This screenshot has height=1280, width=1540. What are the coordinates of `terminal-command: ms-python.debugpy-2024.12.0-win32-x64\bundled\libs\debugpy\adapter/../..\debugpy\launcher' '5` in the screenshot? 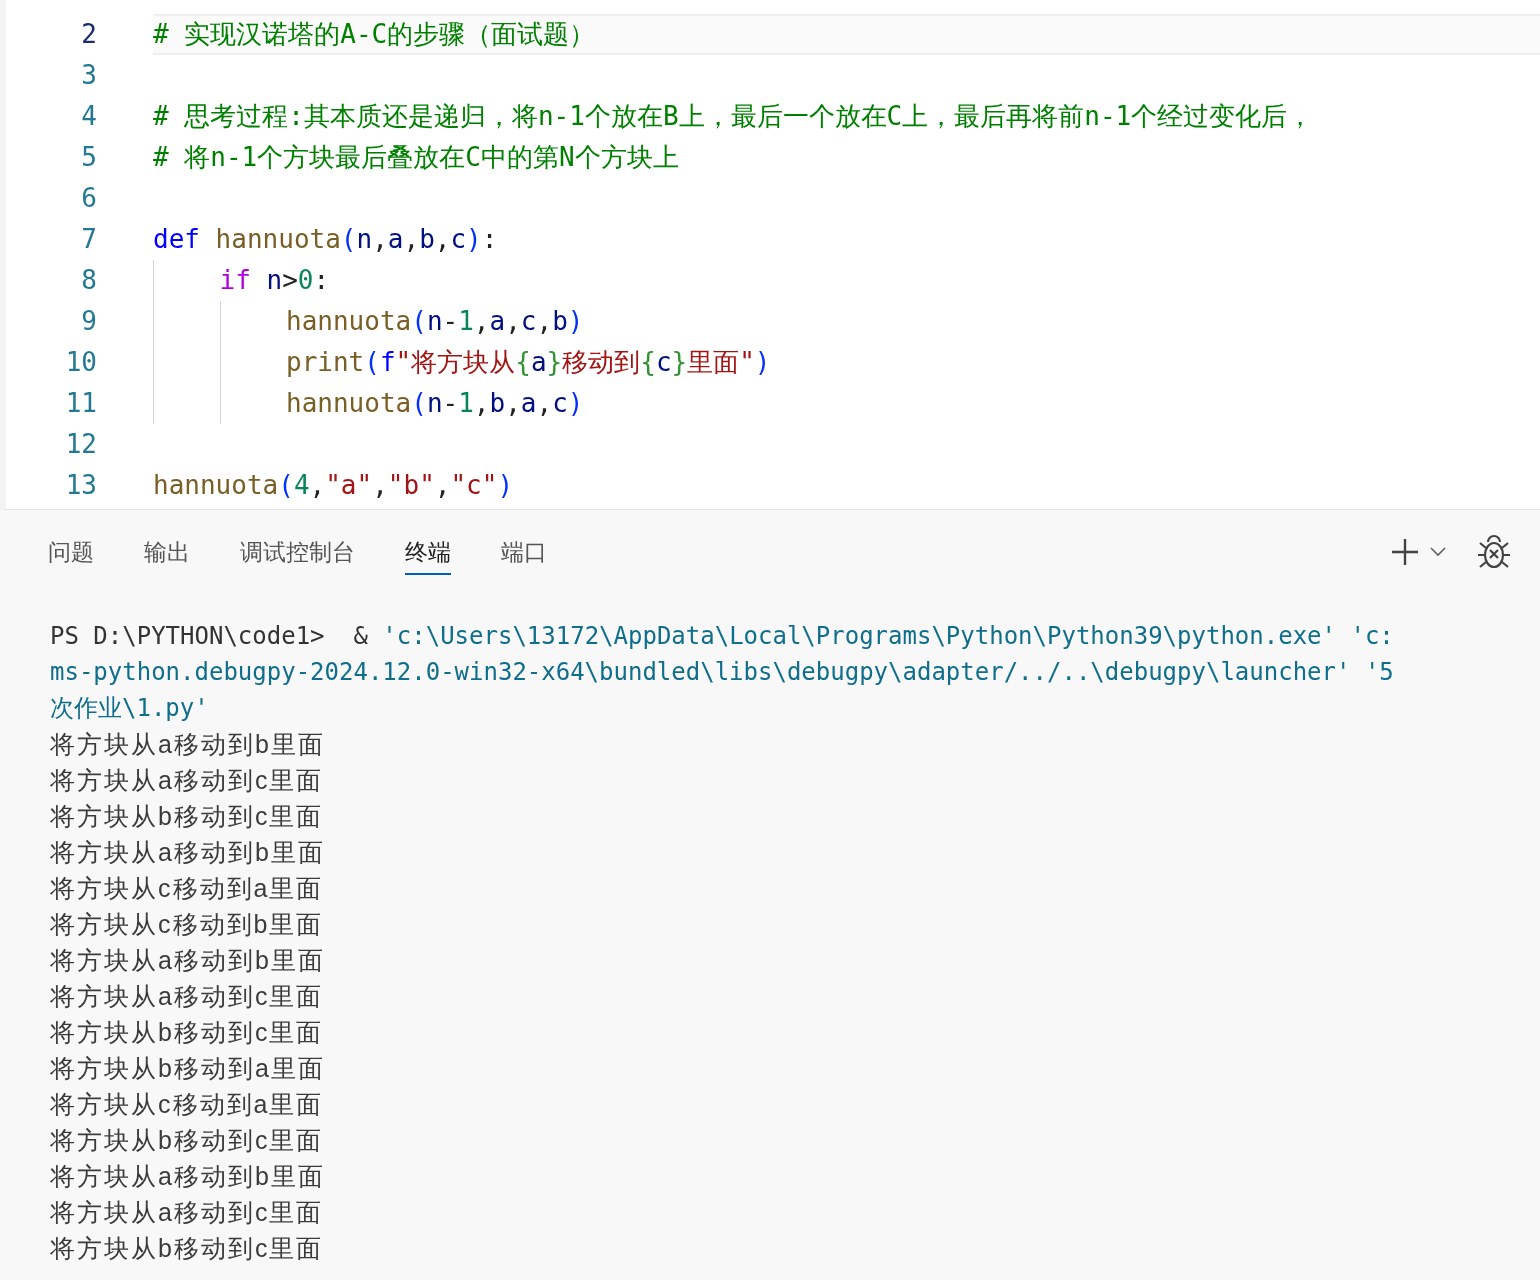 It's located at (722, 672).